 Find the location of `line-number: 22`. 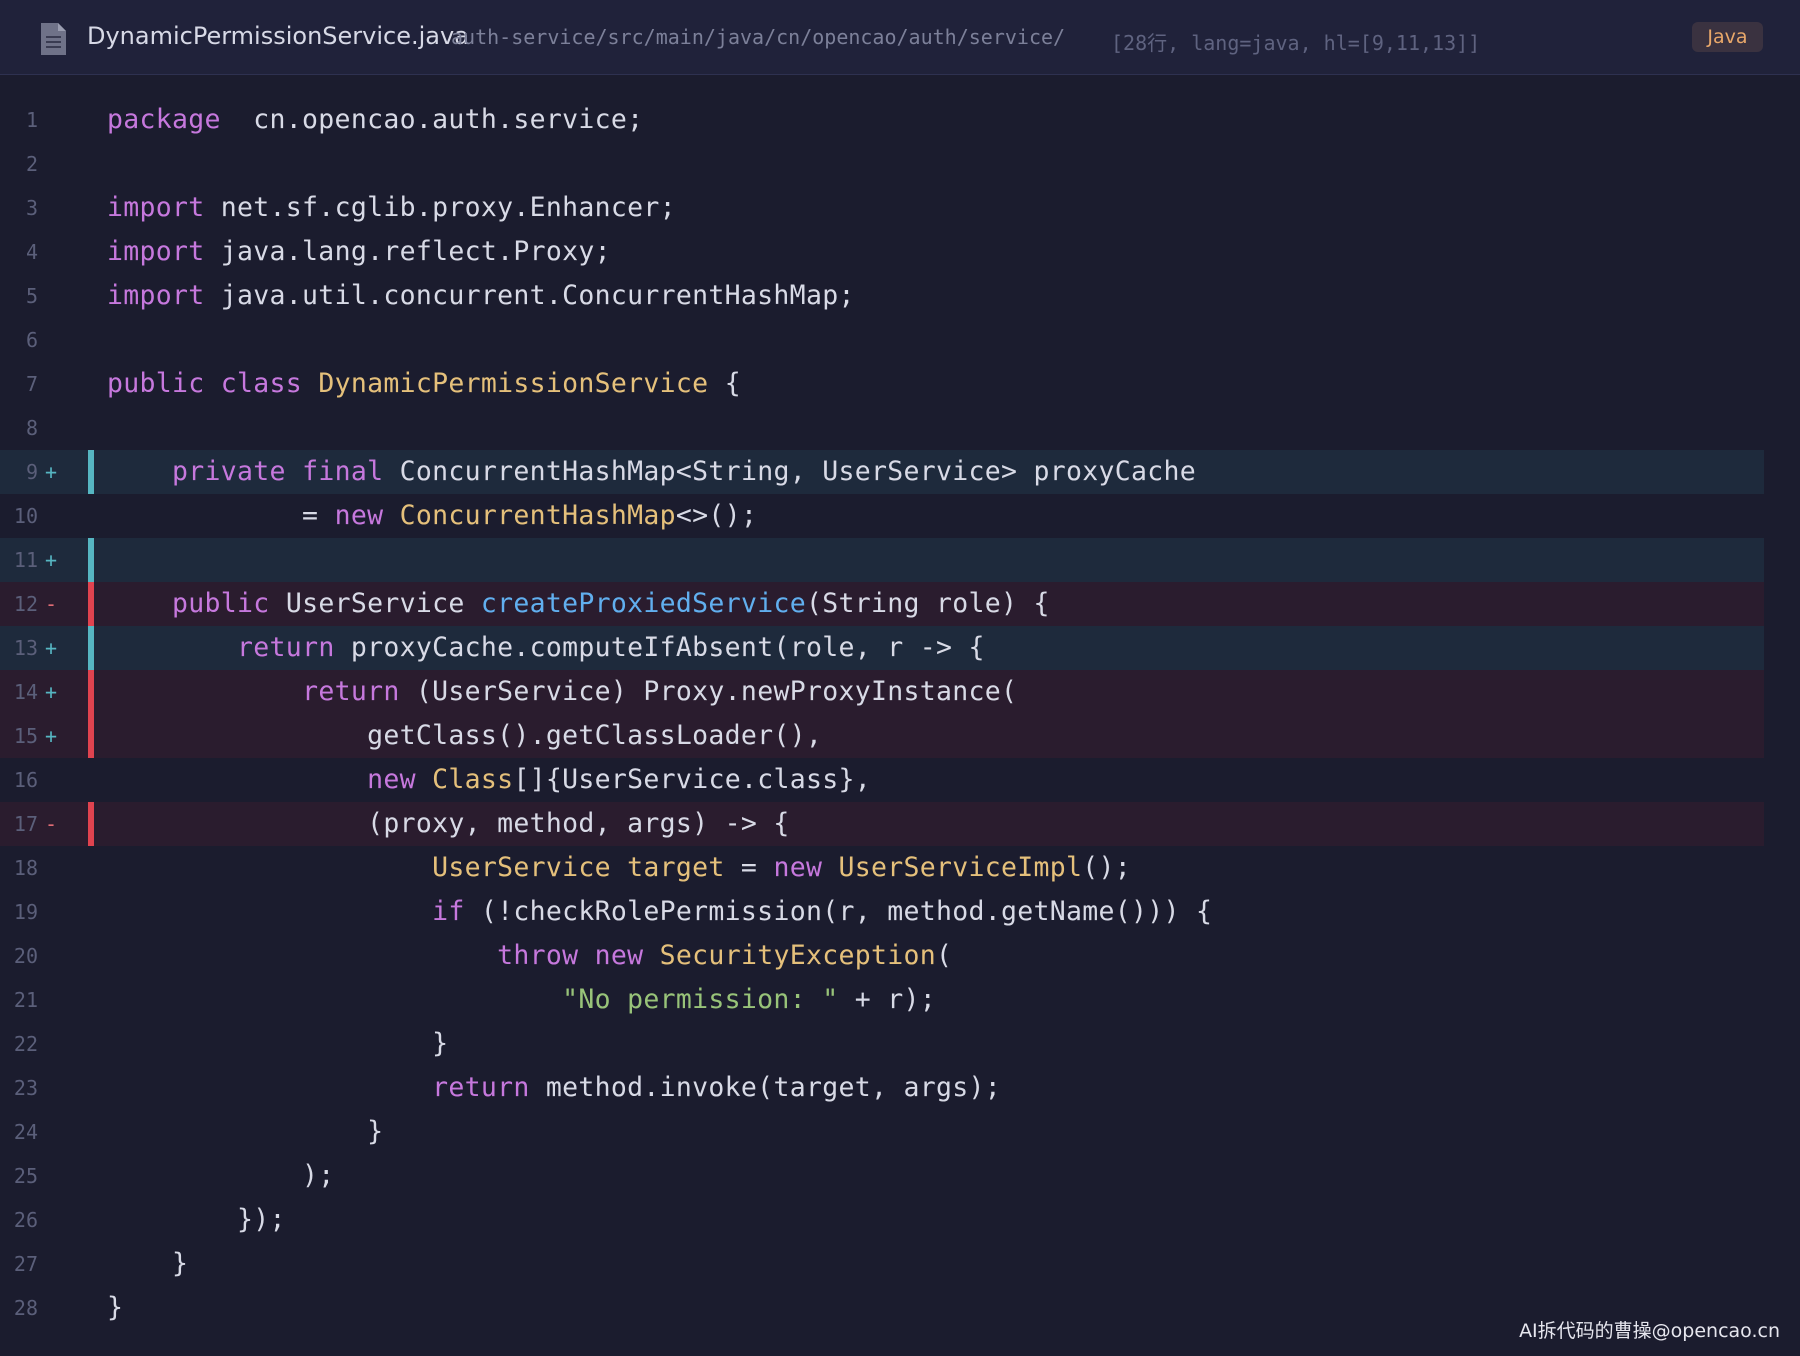

line-number: 22 is located at coordinates (25, 1044).